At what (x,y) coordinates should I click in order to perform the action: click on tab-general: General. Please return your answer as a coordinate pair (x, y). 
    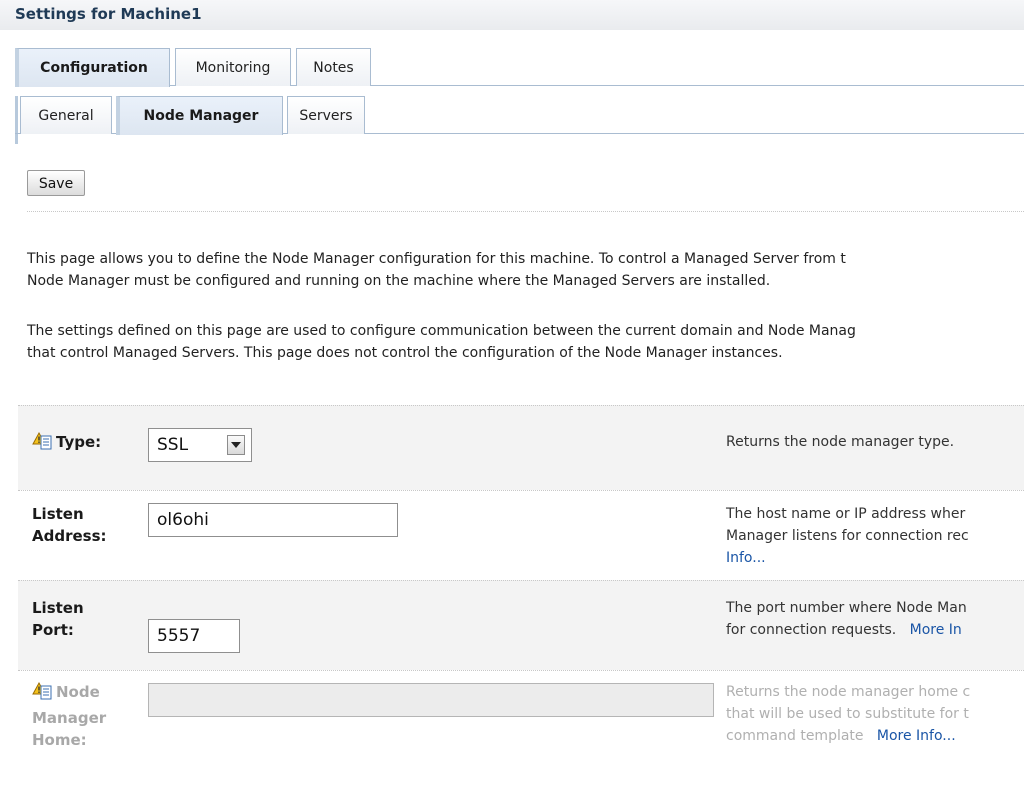
    Looking at the image, I should click on (66, 115).